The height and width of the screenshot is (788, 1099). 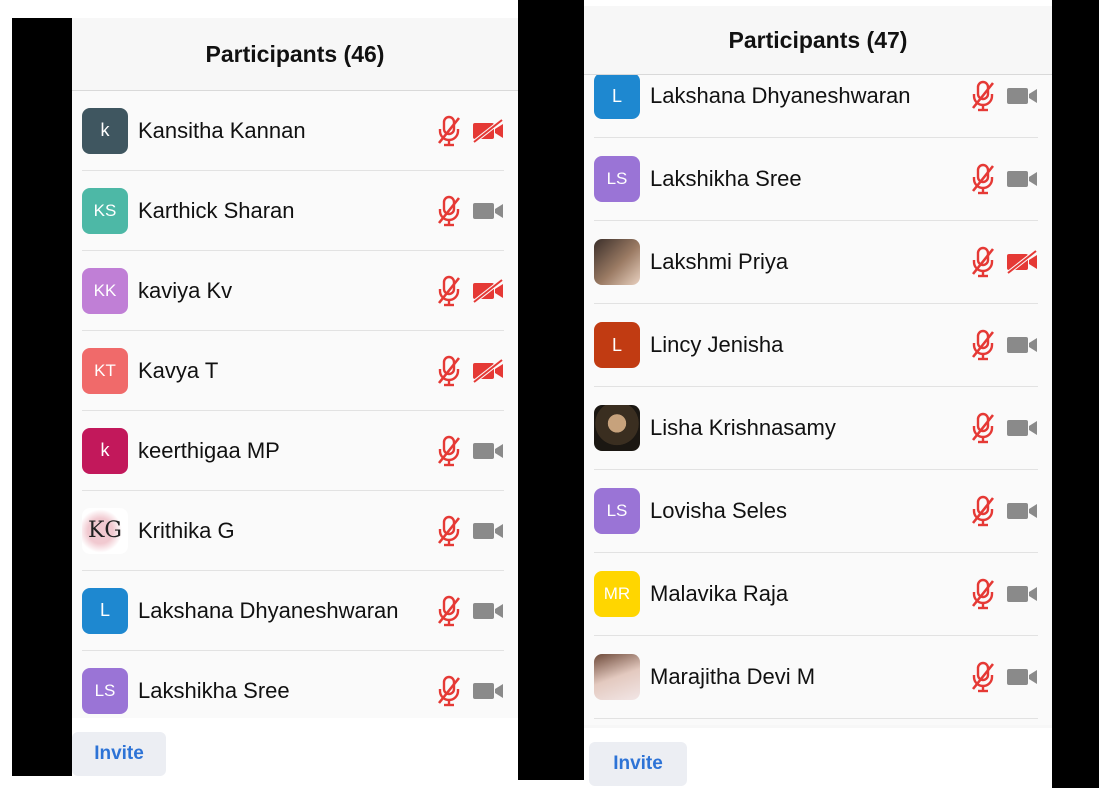 I want to click on left-black-strip, so click(x=42, y=397).